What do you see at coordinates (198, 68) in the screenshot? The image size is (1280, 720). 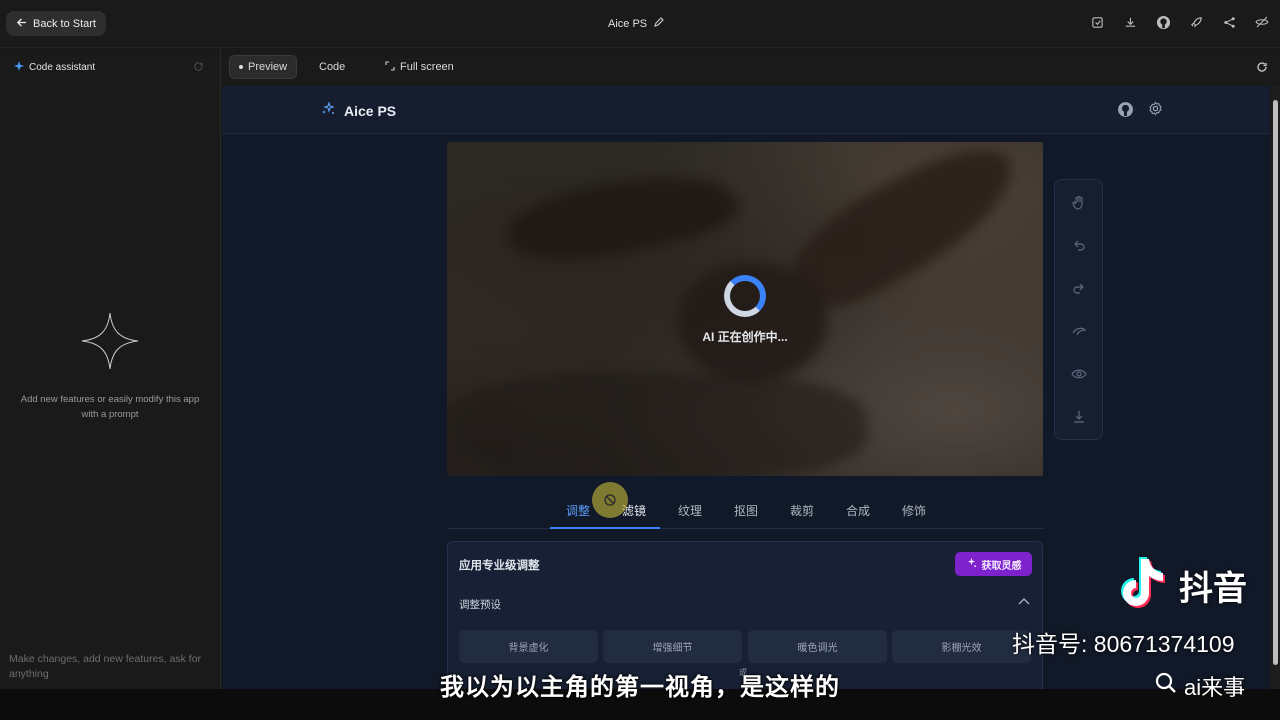 I see `refresh-icon` at bounding box center [198, 68].